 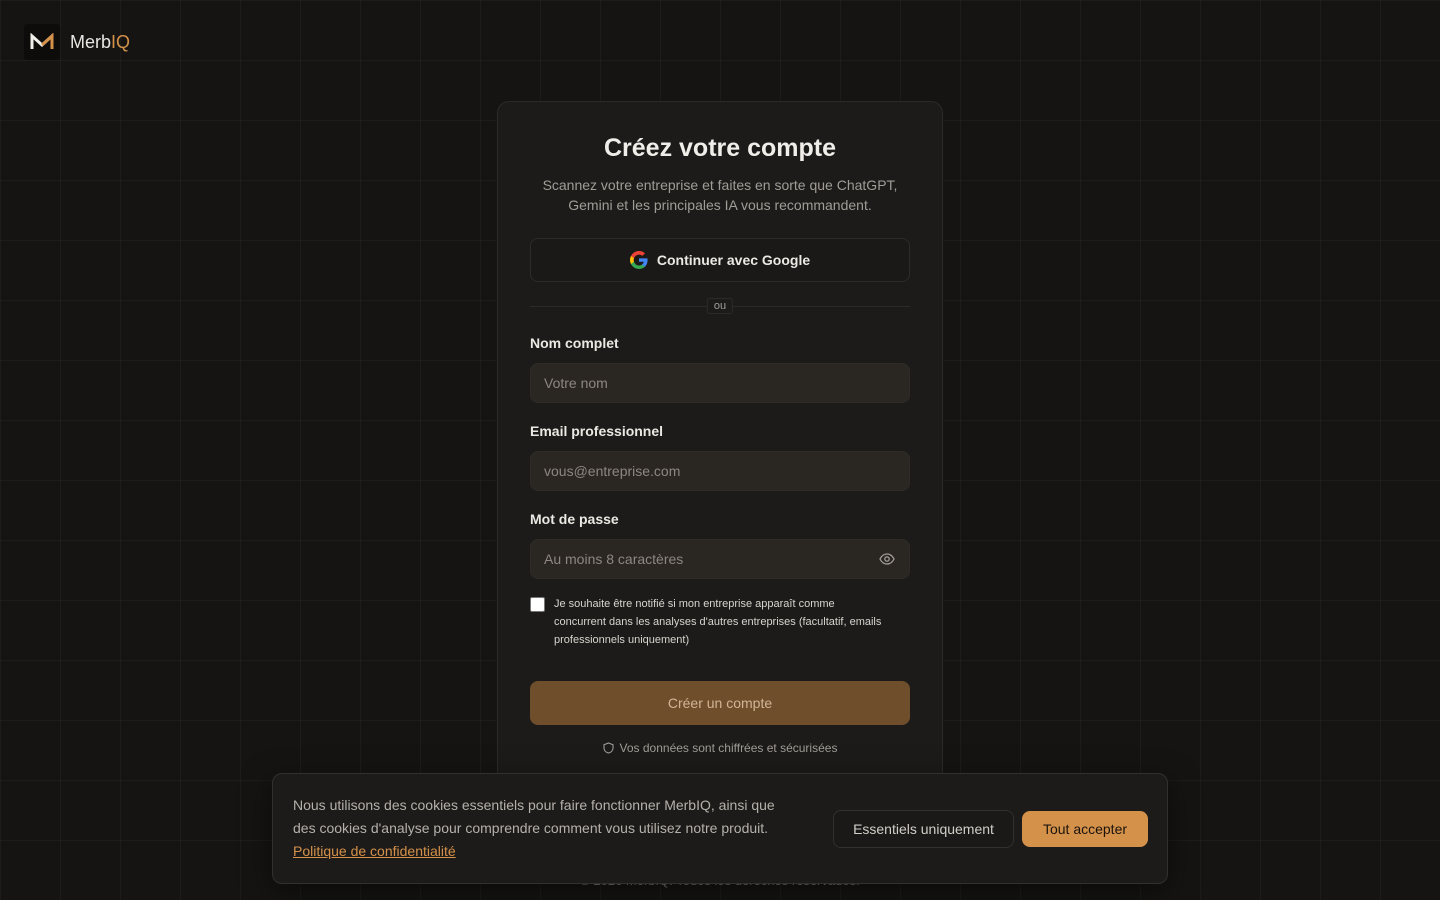 What do you see at coordinates (638, 260) in the screenshot?
I see `google-icon` at bounding box center [638, 260].